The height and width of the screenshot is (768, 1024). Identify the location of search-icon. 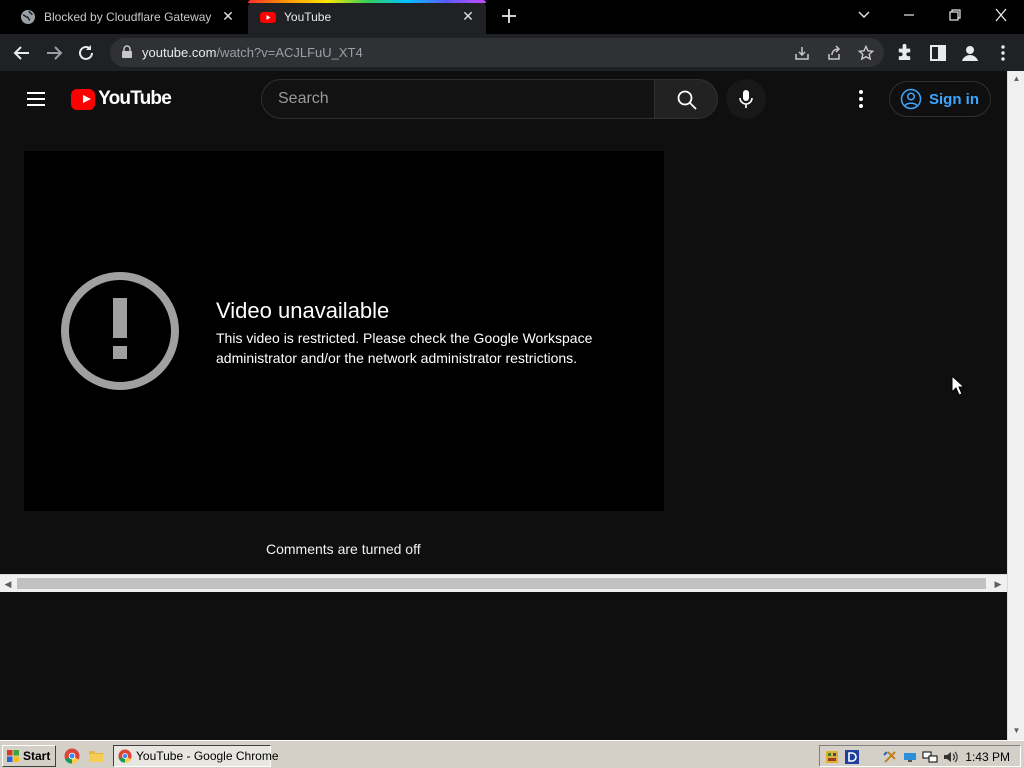
(687, 100).